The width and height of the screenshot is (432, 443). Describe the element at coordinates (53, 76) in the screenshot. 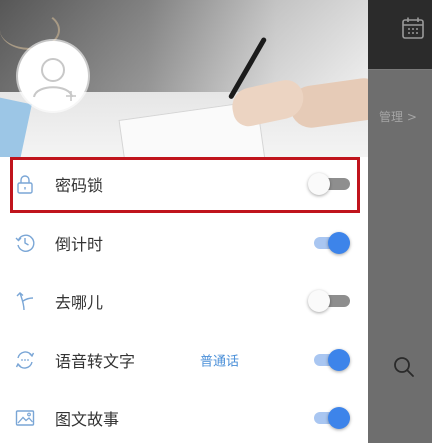

I see `add-user-avatar-icon` at that location.